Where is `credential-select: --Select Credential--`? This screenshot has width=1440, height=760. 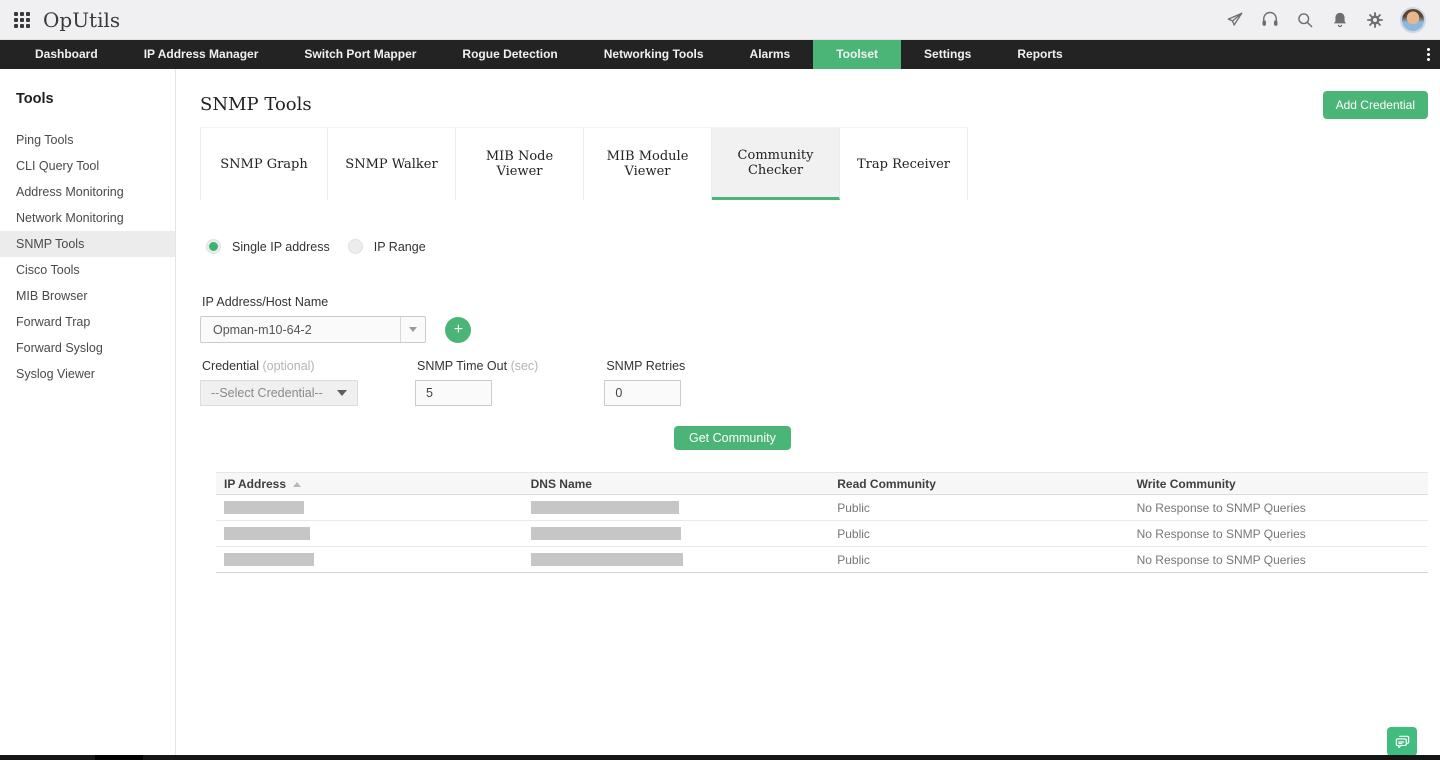 credential-select: --Select Credential-- is located at coordinates (279, 393).